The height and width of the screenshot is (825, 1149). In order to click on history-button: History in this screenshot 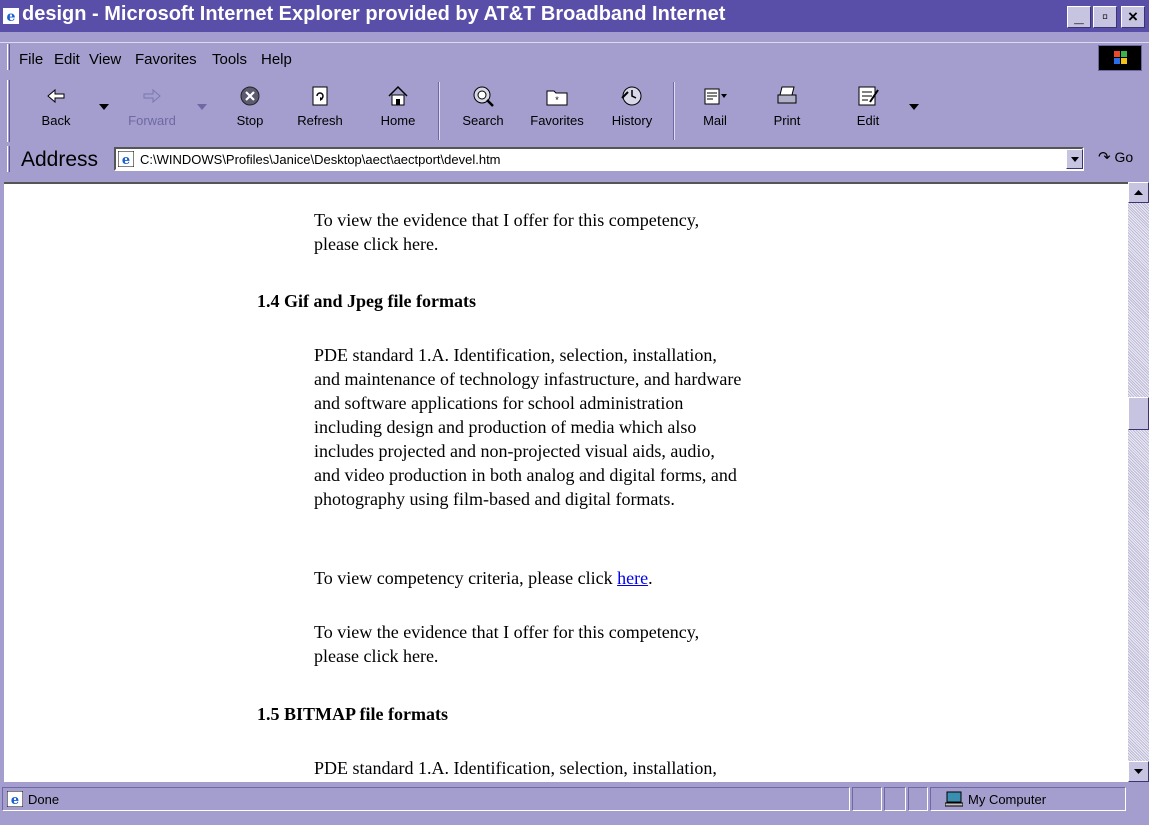, I will do `click(632, 112)`.